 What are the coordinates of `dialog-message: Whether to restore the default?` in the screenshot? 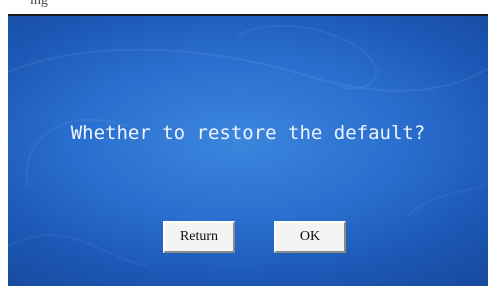 It's located at (248, 133).